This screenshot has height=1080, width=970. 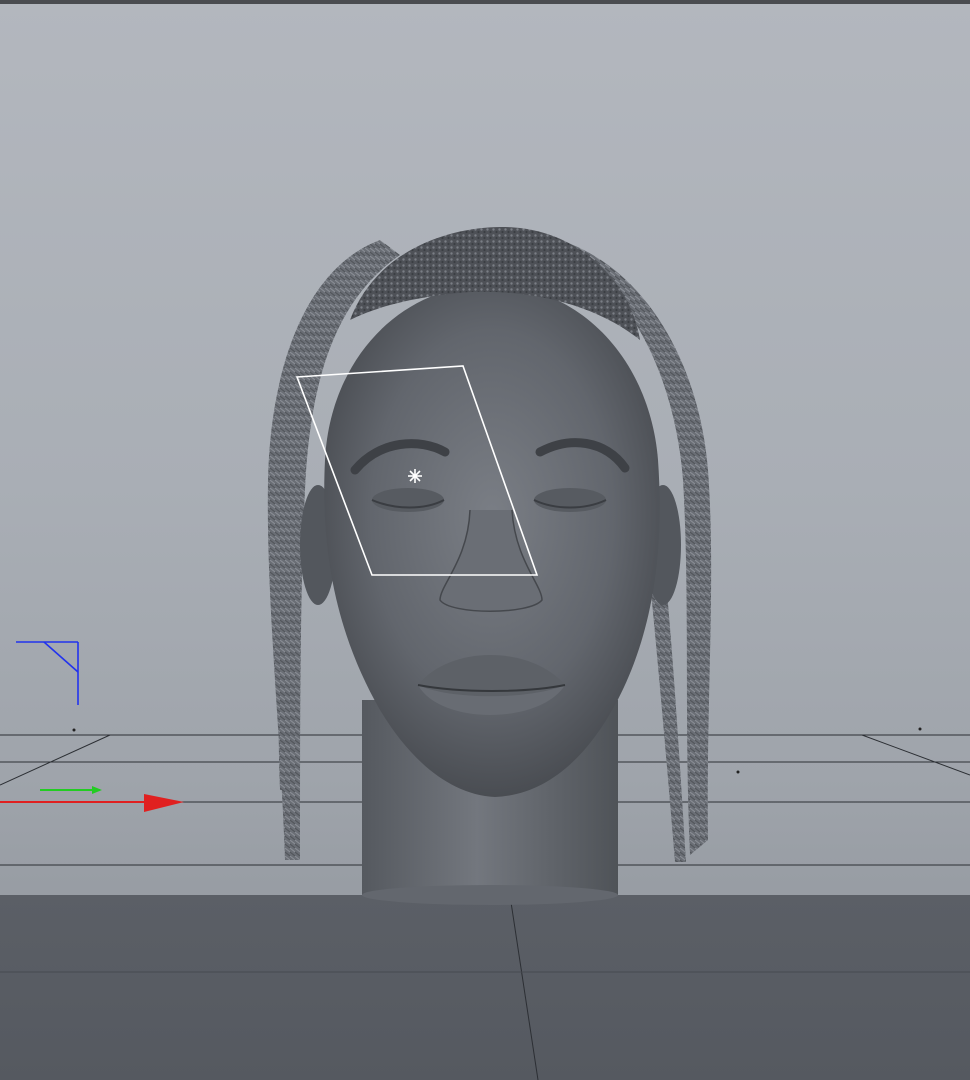 I want to click on axis-gizmo-icon, so click(x=92, y=726).